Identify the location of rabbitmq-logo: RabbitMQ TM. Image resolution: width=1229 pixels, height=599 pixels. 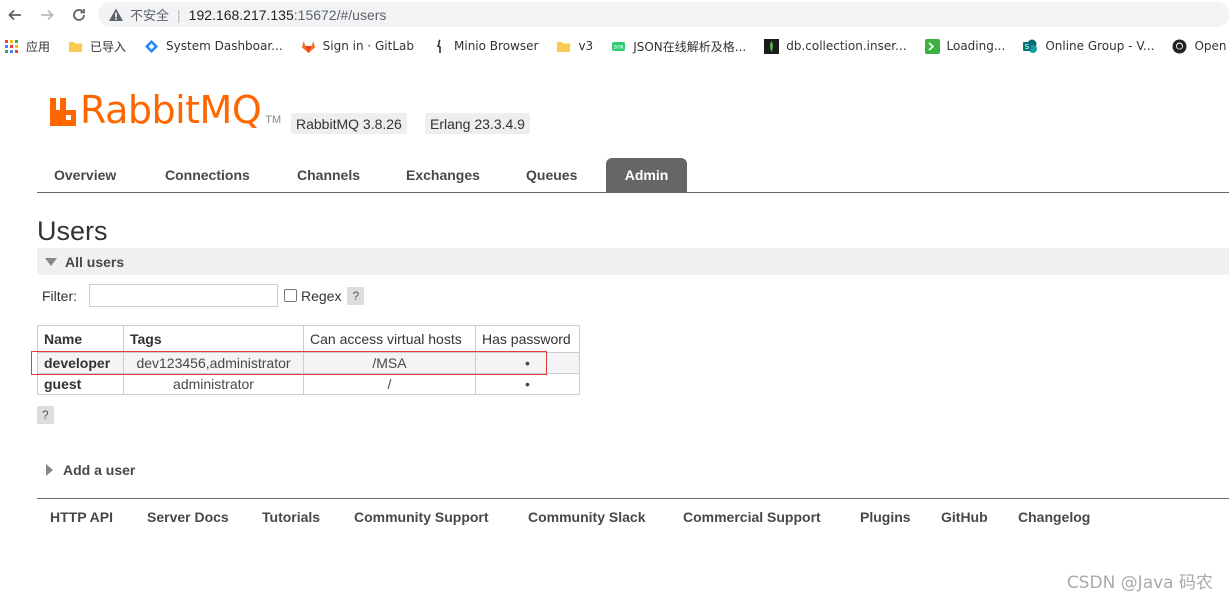
(165, 110).